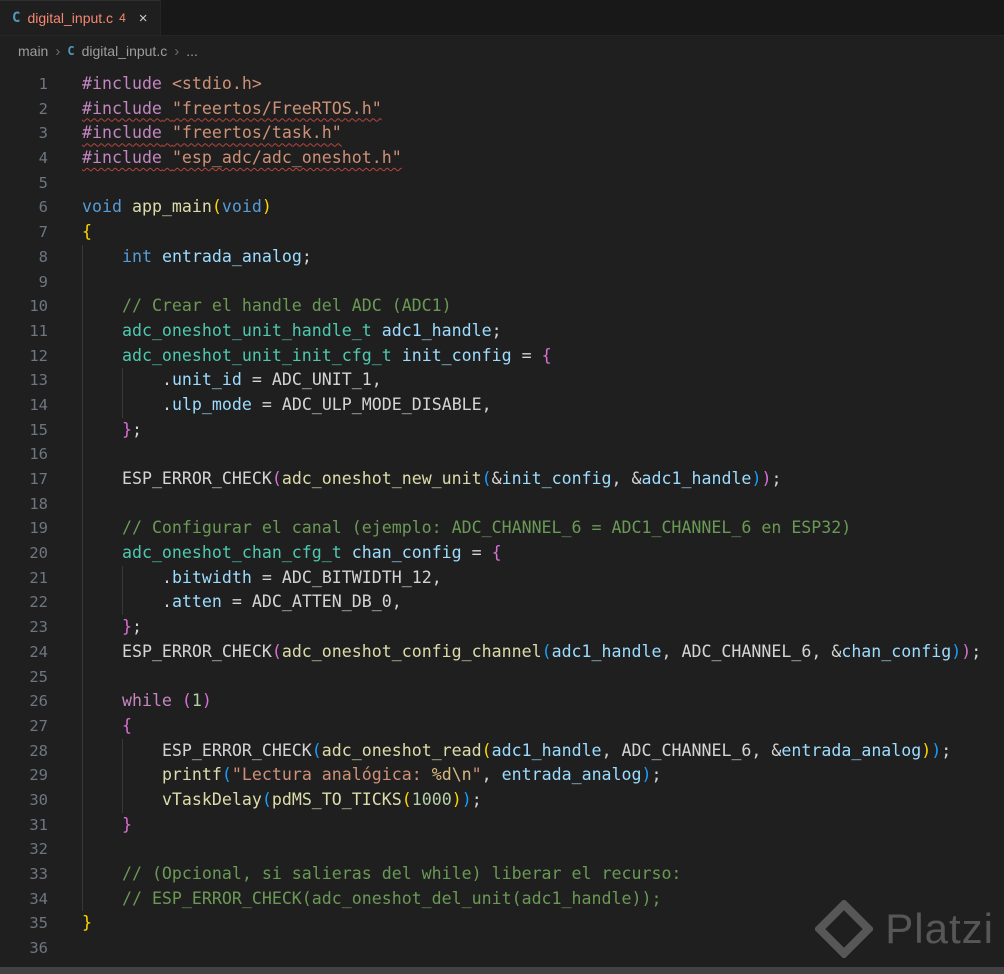 Image resolution: width=1004 pixels, height=974 pixels. Describe the element at coordinates (502, 454) in the screenshot. I see `code-line: 16` at that location.